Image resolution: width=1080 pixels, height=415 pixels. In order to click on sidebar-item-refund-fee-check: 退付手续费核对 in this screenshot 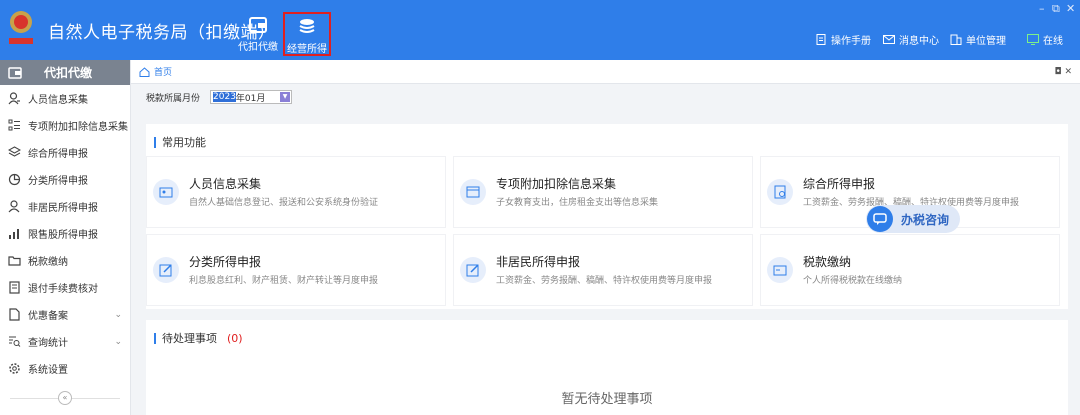, I will do `click(65, 287)`.